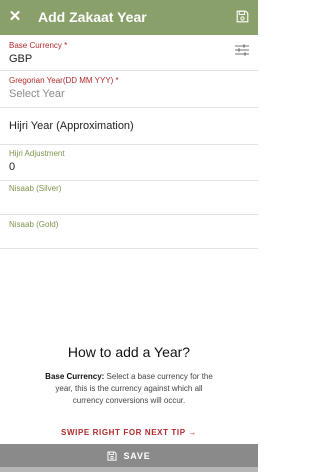 Image resolution: width=320 pixels, height=472 pixels. Describe the element at coordinates (37, 94) in the screenshot. I see `gregorian-year-input: Select Year` at that location.